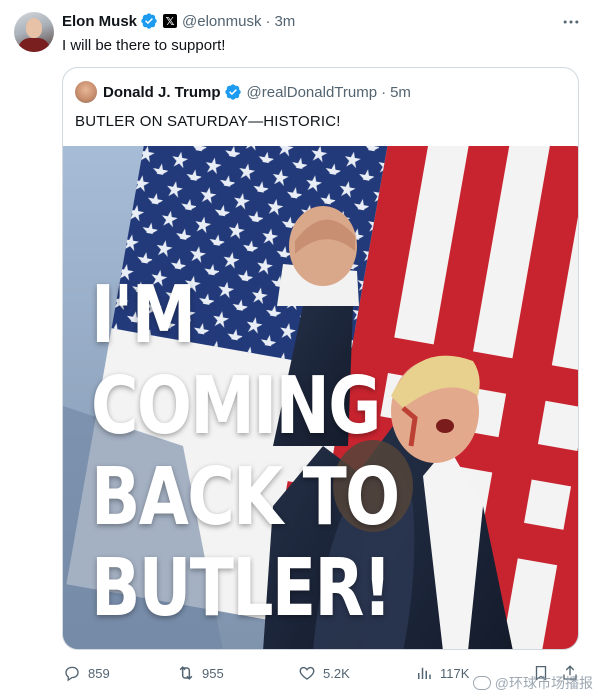 This screenshot has width=601, height=699. Describe the element at coordinates (245, 497) in the screenshot. I see `headline-line: BACK TO` at that location.